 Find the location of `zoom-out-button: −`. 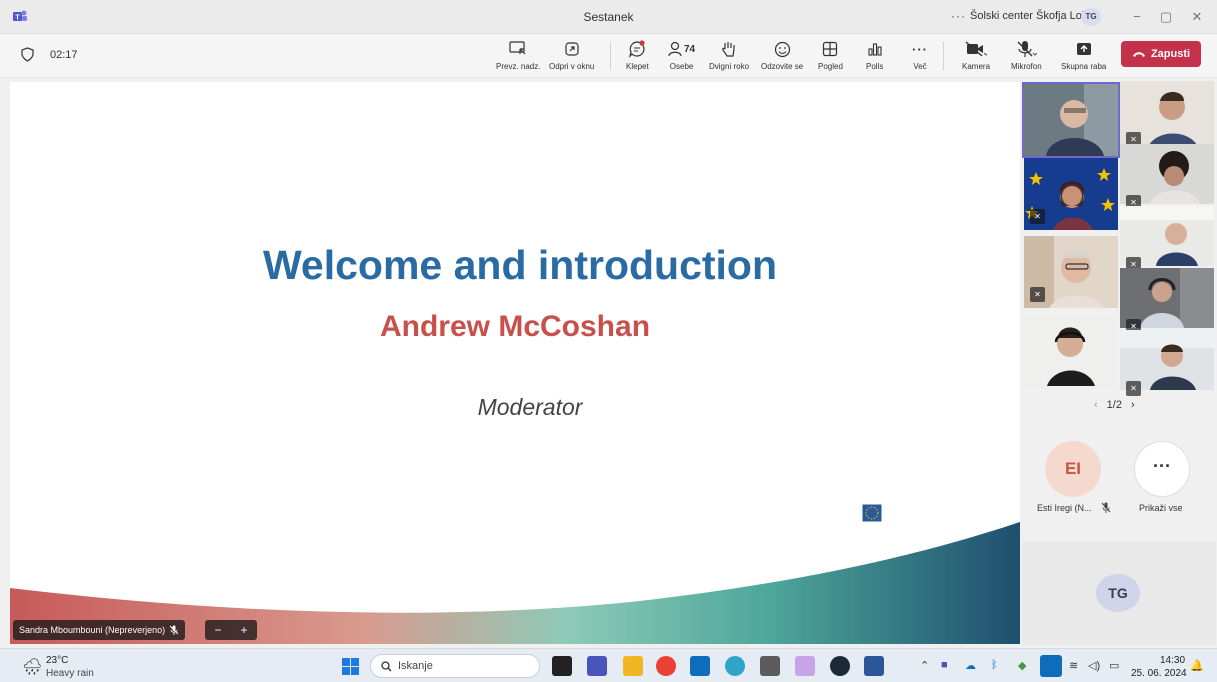

zoom-out-button: − is located at coordinates (217, 630).